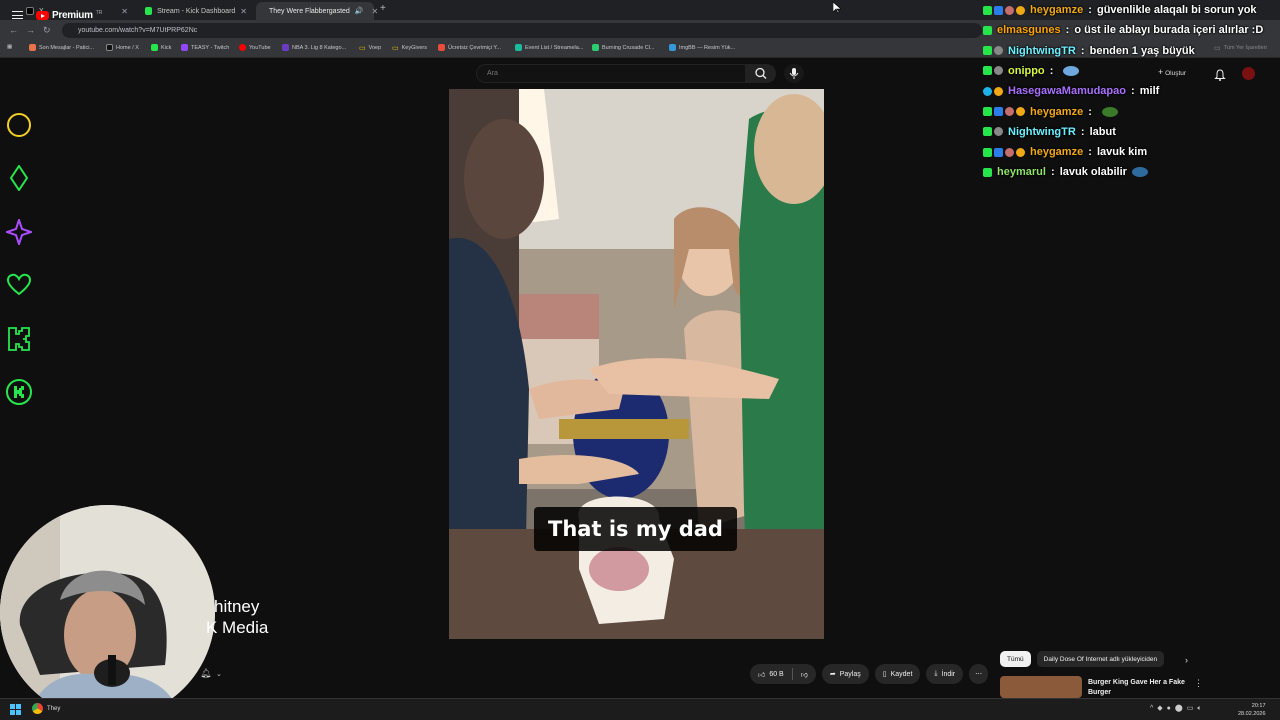 Image resolution: width=1280 pixels, height=720 pixels. What do you see at coordinates (54, 708) in the screenshot?
I see `taskbar-app-label: They` at bounding box center [54, 708].